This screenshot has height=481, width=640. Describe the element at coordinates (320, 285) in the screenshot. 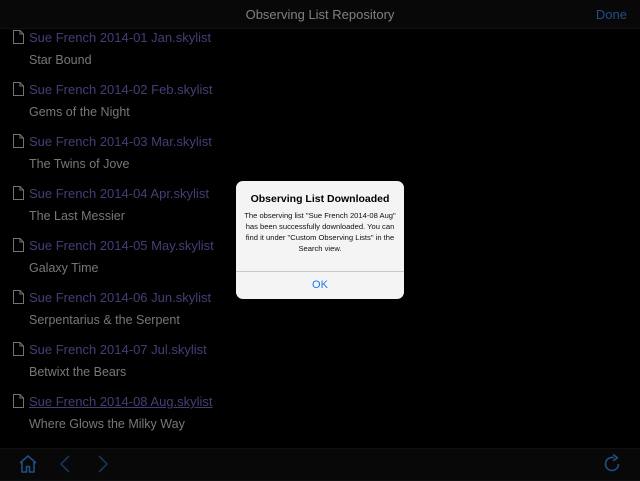

I see `ok-button: OK` at that location.